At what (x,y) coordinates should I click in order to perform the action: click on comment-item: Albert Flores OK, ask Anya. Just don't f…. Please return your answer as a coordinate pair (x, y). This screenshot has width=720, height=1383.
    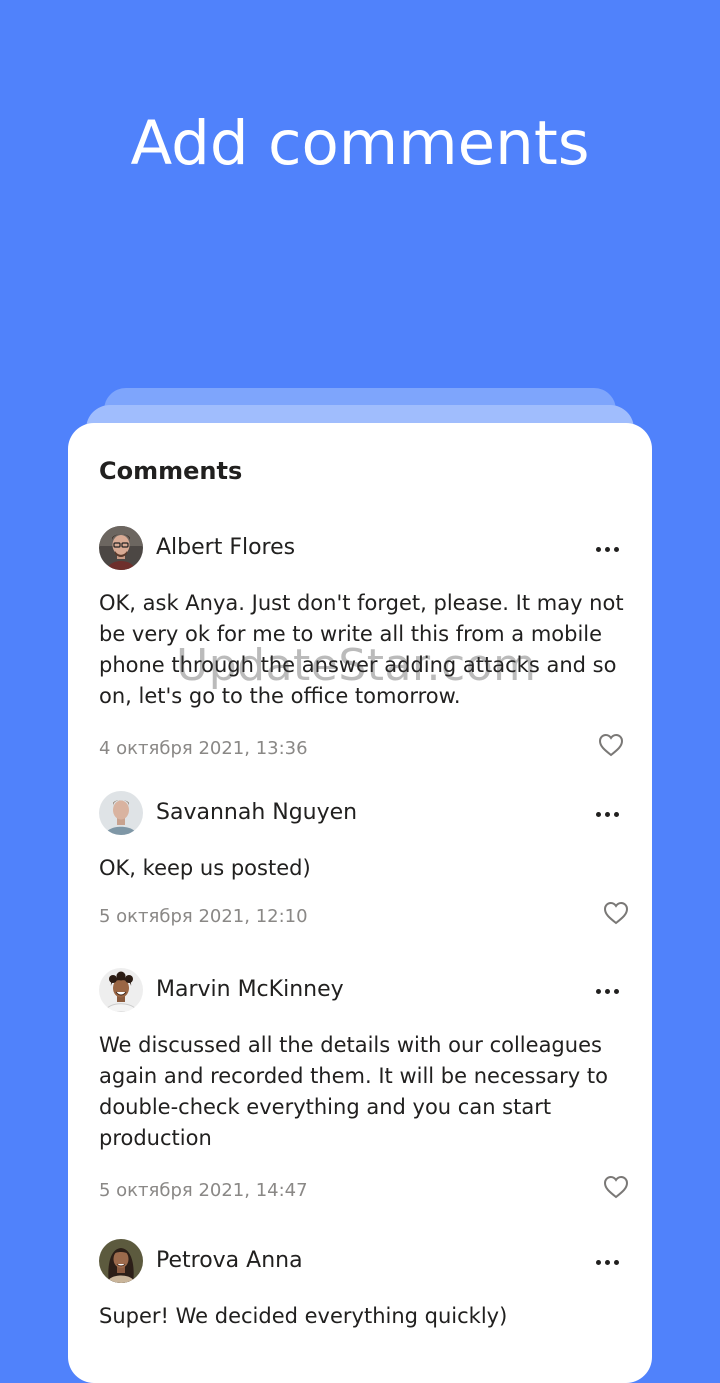
    Looking at the image, I should click on (361, 648).